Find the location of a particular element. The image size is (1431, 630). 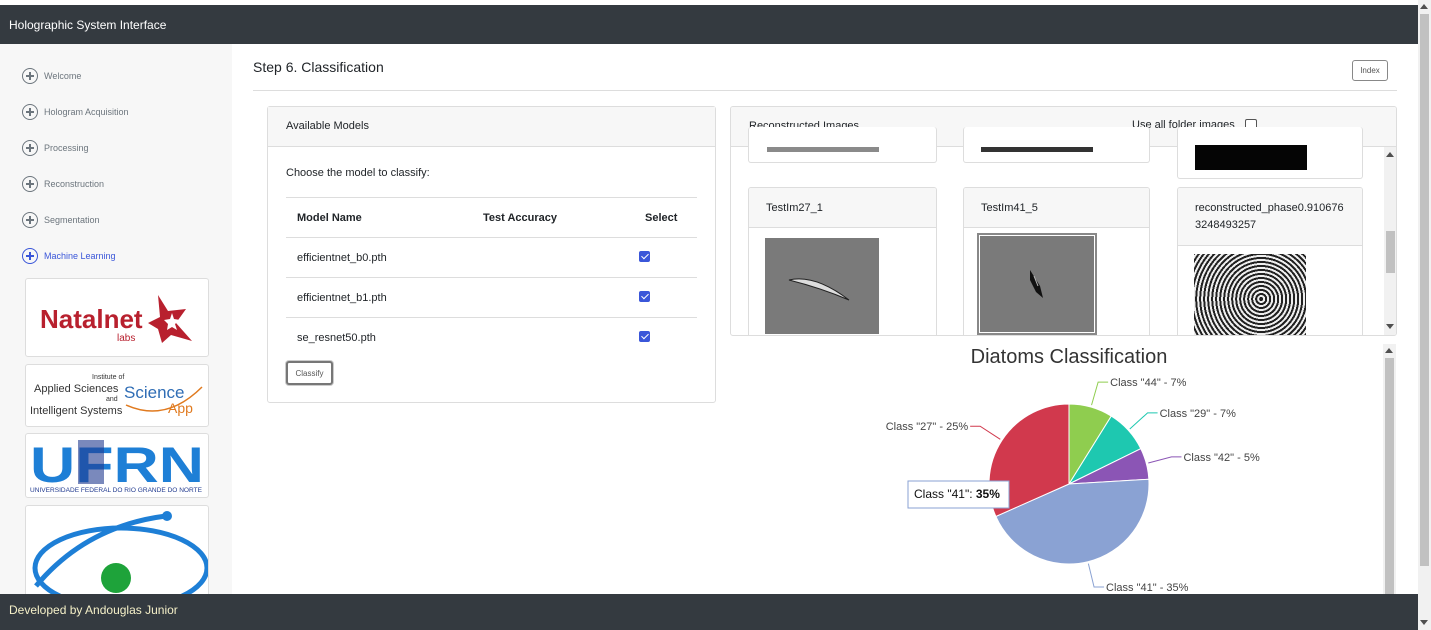

sidebar-item-label: Hologram Acquisition is located at coordinates (86, 112).